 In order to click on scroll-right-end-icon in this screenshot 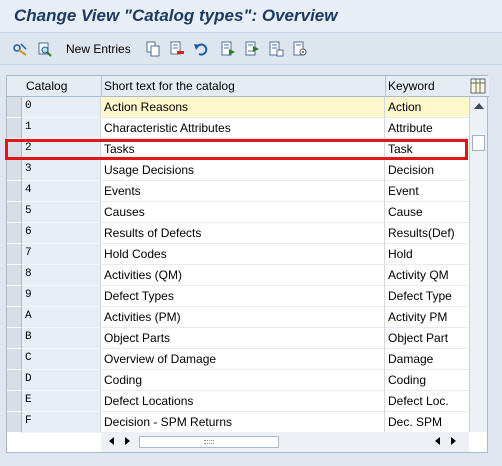, I will do `click(453, 441)`.